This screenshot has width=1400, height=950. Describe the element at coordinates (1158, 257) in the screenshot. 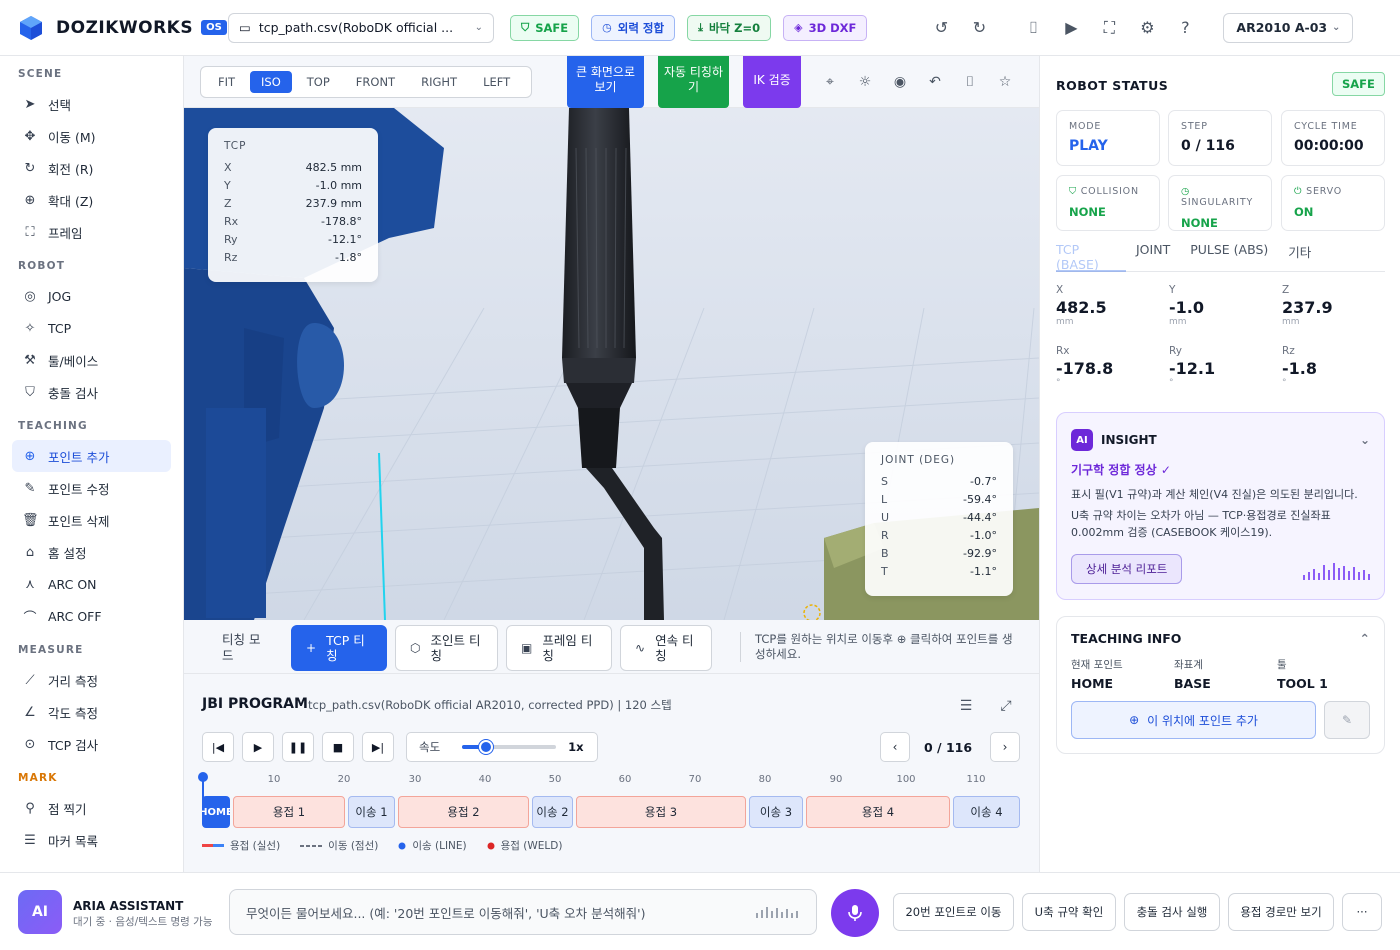

I see `tab-joint: JOINT` at that location.